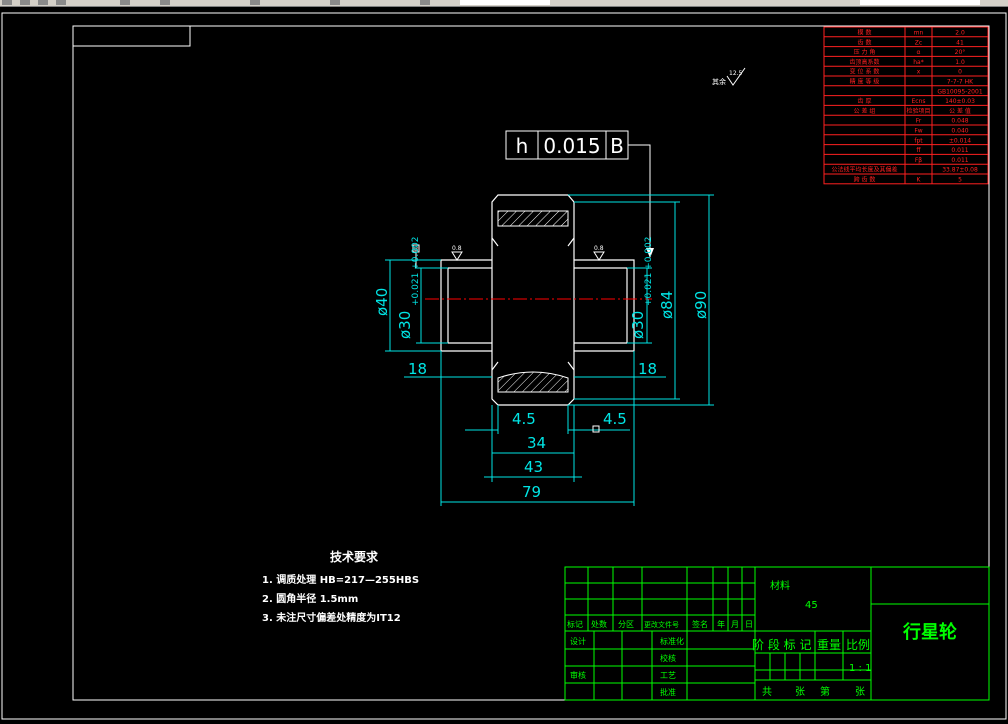 The height and width of the screenshot is (724, 1008). Describe the element at coordinates (382, 302) in the screenshot. I see `dim-d40: ø40` at that location.